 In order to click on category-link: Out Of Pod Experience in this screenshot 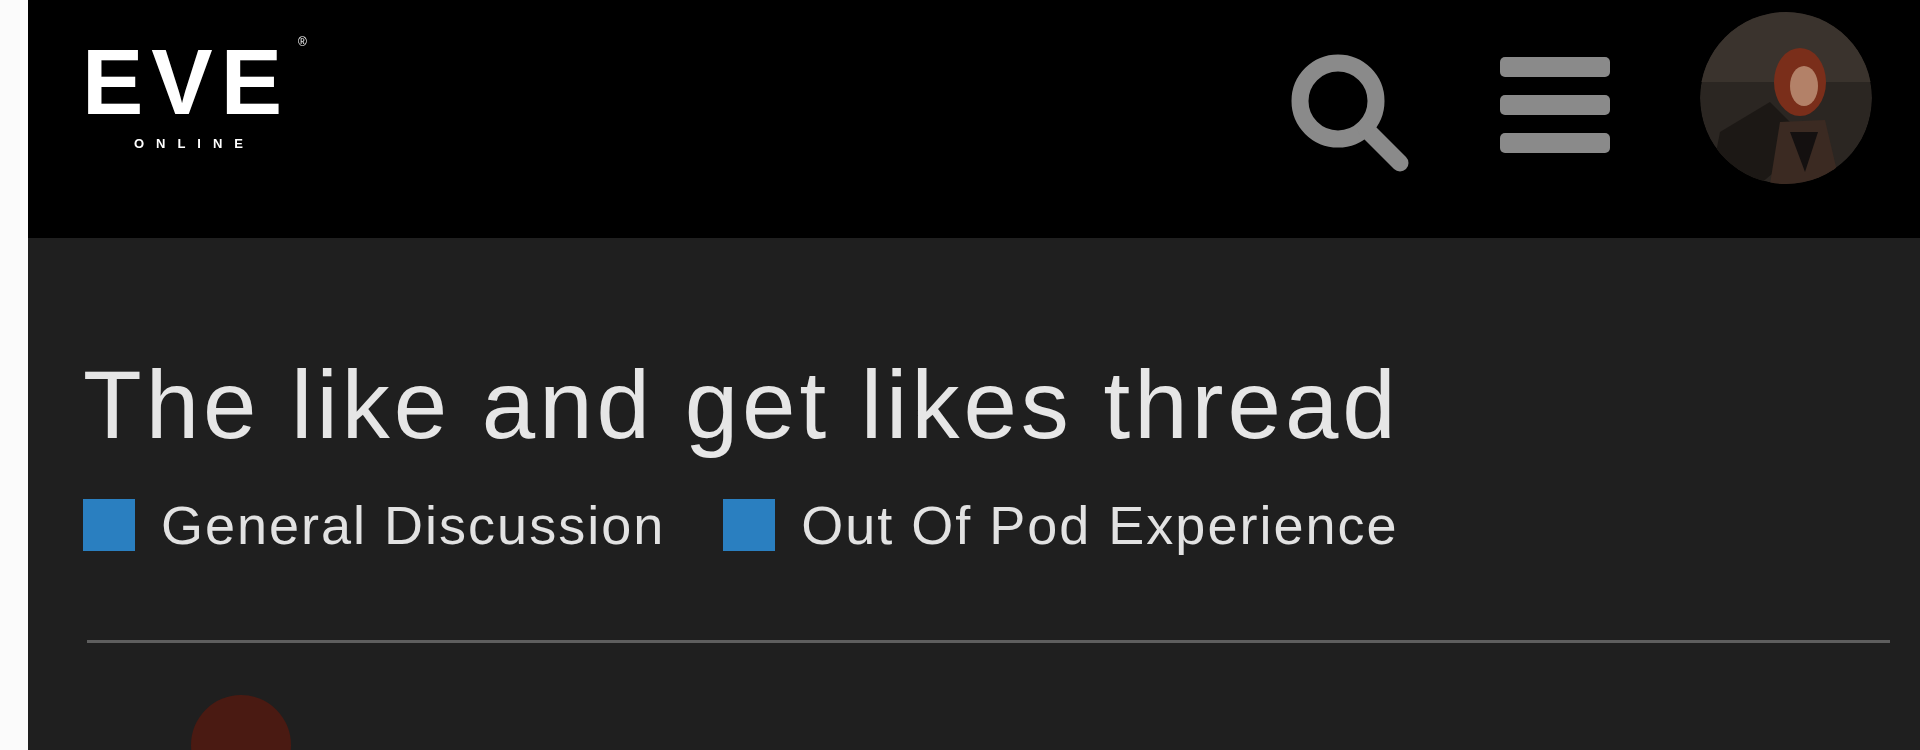, I will do `click(1100, 525)`.